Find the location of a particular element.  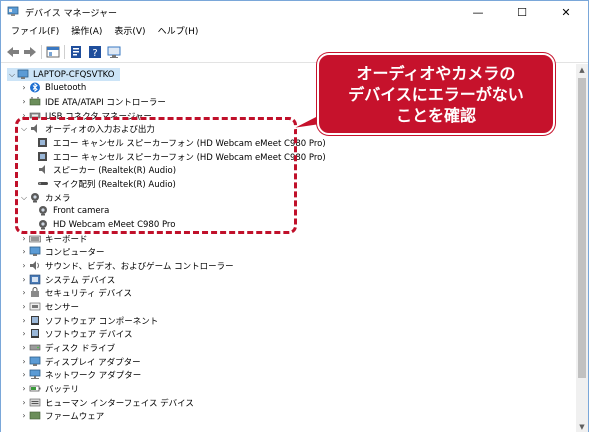

title-bar: デバイス マネージャー — ☐ ✕ is located at coordinates (294, 12).